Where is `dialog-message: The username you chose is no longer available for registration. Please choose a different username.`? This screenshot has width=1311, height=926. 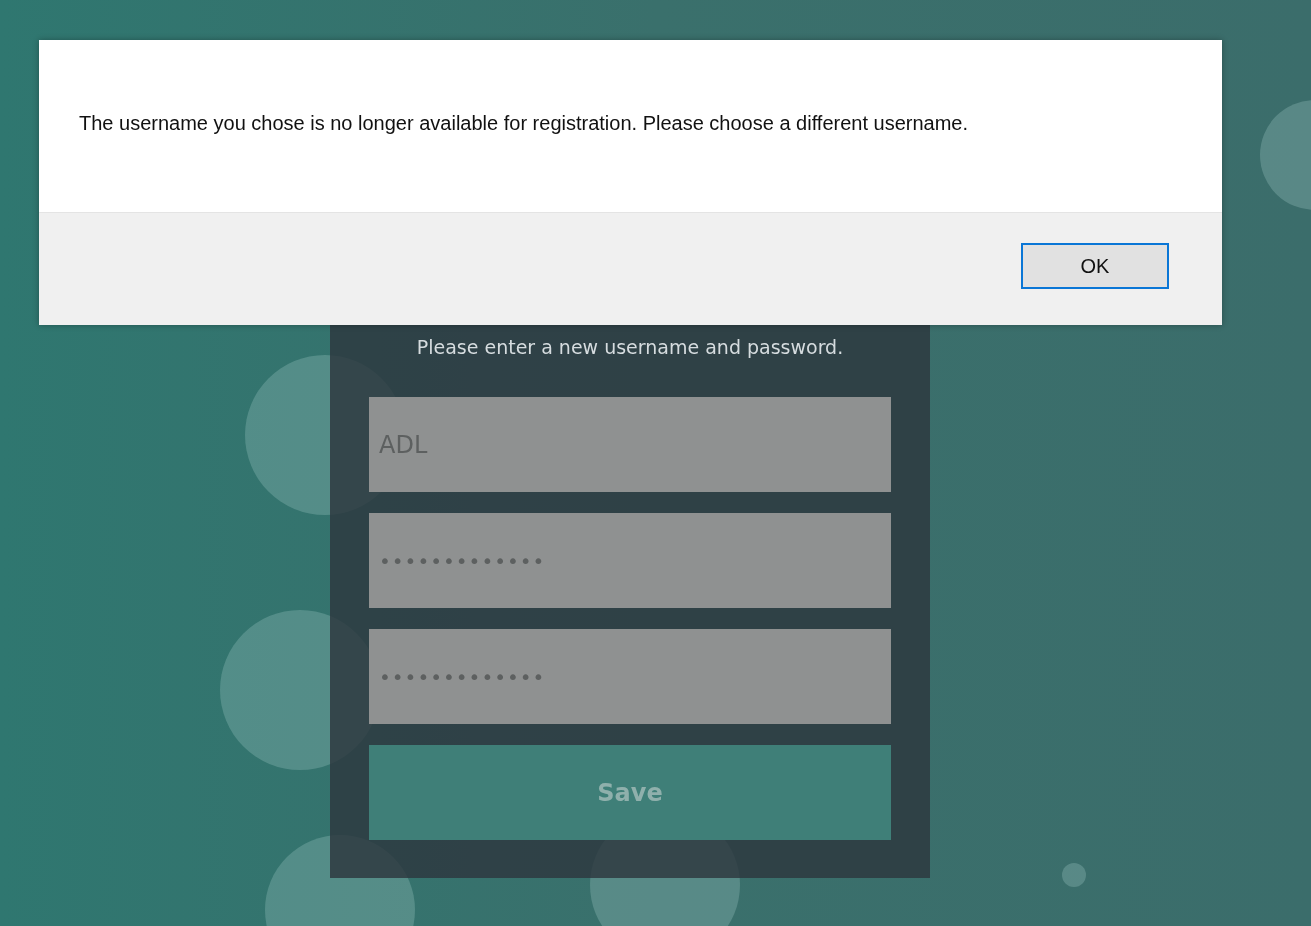 dialog-message: The username you chose is no longer available for registration. Please choose a different username. is located at coordinates (524, 123).